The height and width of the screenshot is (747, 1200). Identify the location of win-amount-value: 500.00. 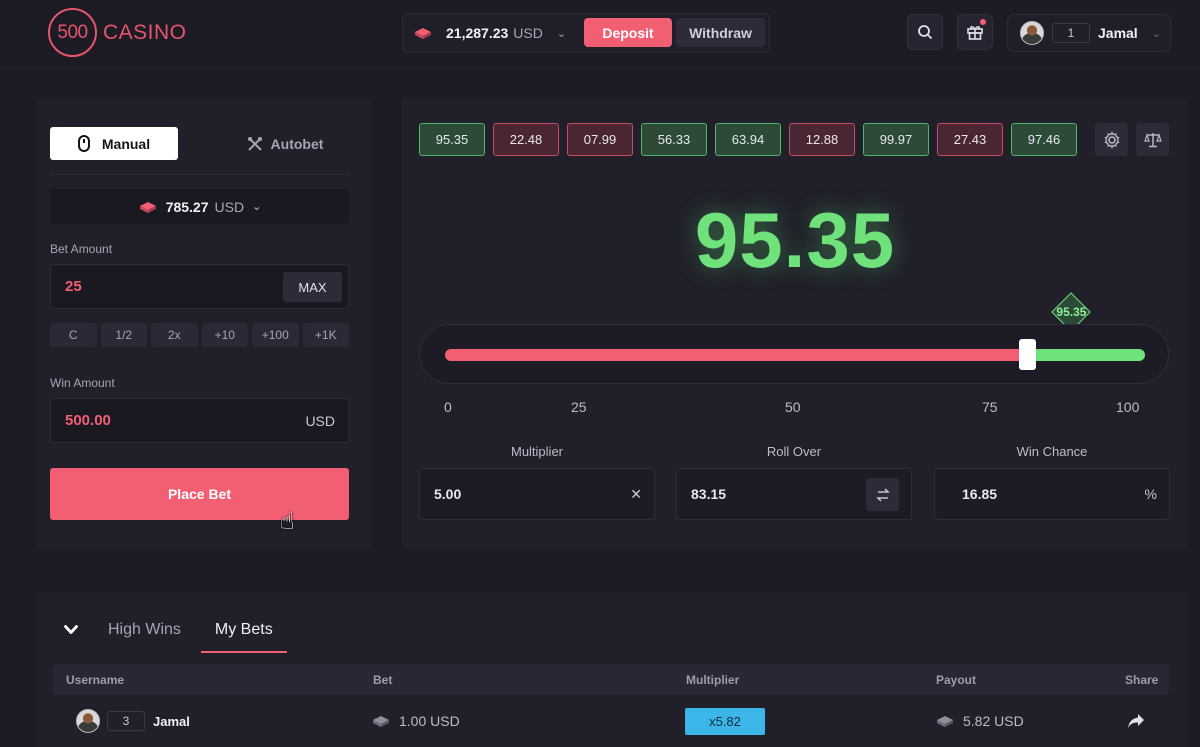
(88, 420).